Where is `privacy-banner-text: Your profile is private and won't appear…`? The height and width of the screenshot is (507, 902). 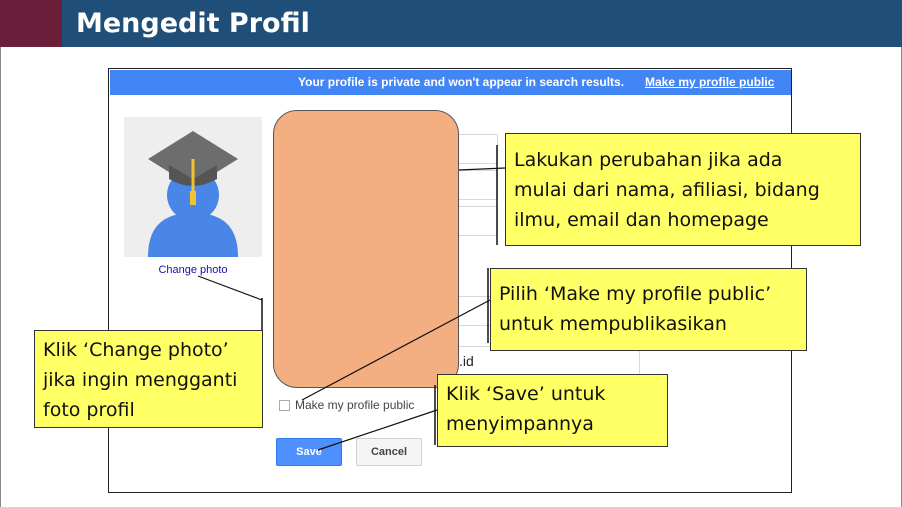
privacy-banner-text: Your profile is private and won't appear… is located at coordinates (461, 82).